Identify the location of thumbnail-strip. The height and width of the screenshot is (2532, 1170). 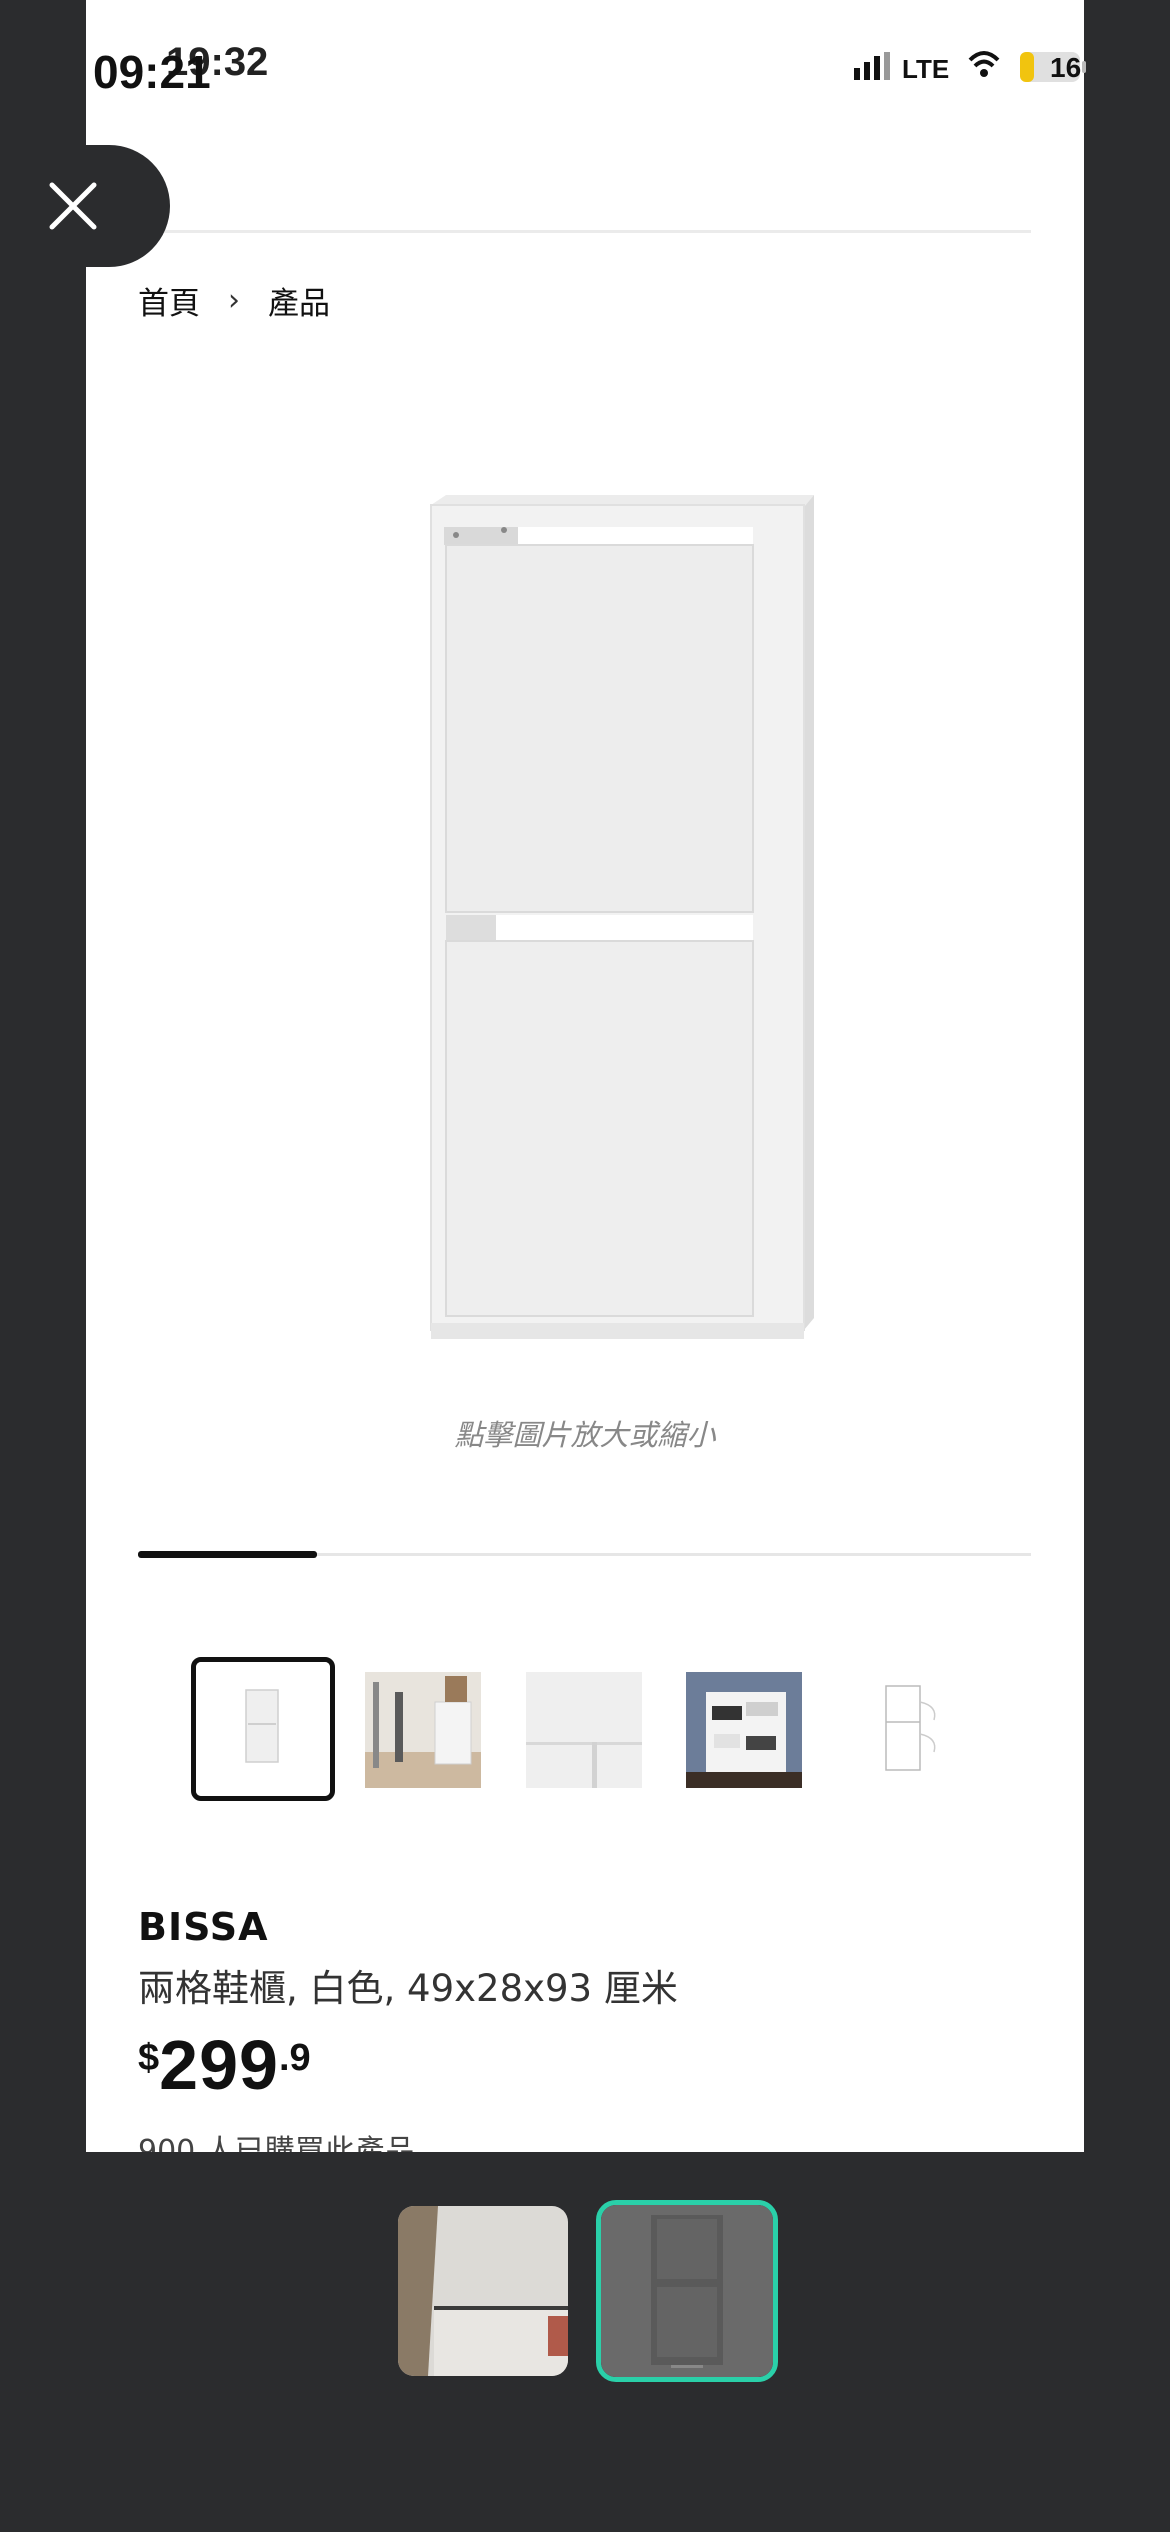
(591, 1729).